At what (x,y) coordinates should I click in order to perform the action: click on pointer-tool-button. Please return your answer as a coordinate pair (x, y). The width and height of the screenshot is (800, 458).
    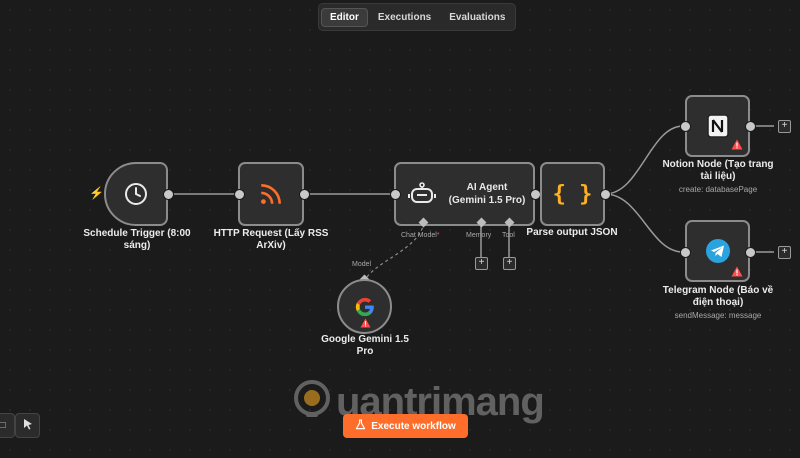
    Looking at the image, I should click on (27, 425).